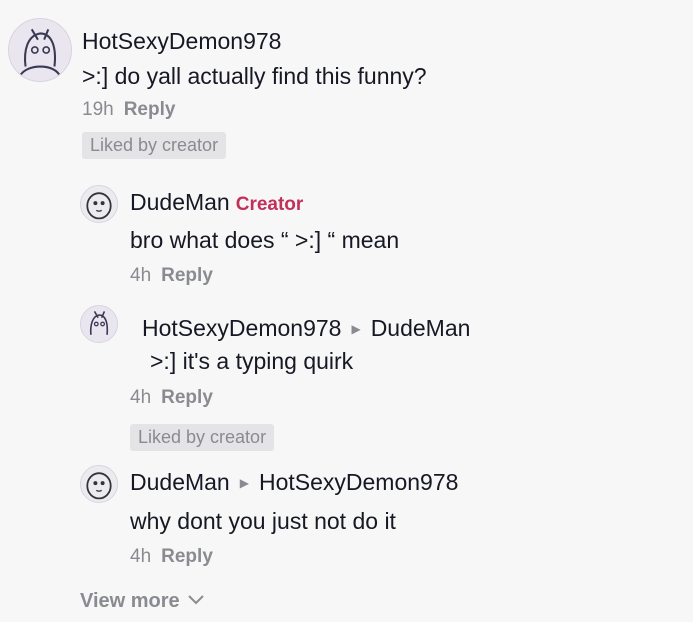  I want to click on reply-to-username: DudeMan, so click(421, 328).